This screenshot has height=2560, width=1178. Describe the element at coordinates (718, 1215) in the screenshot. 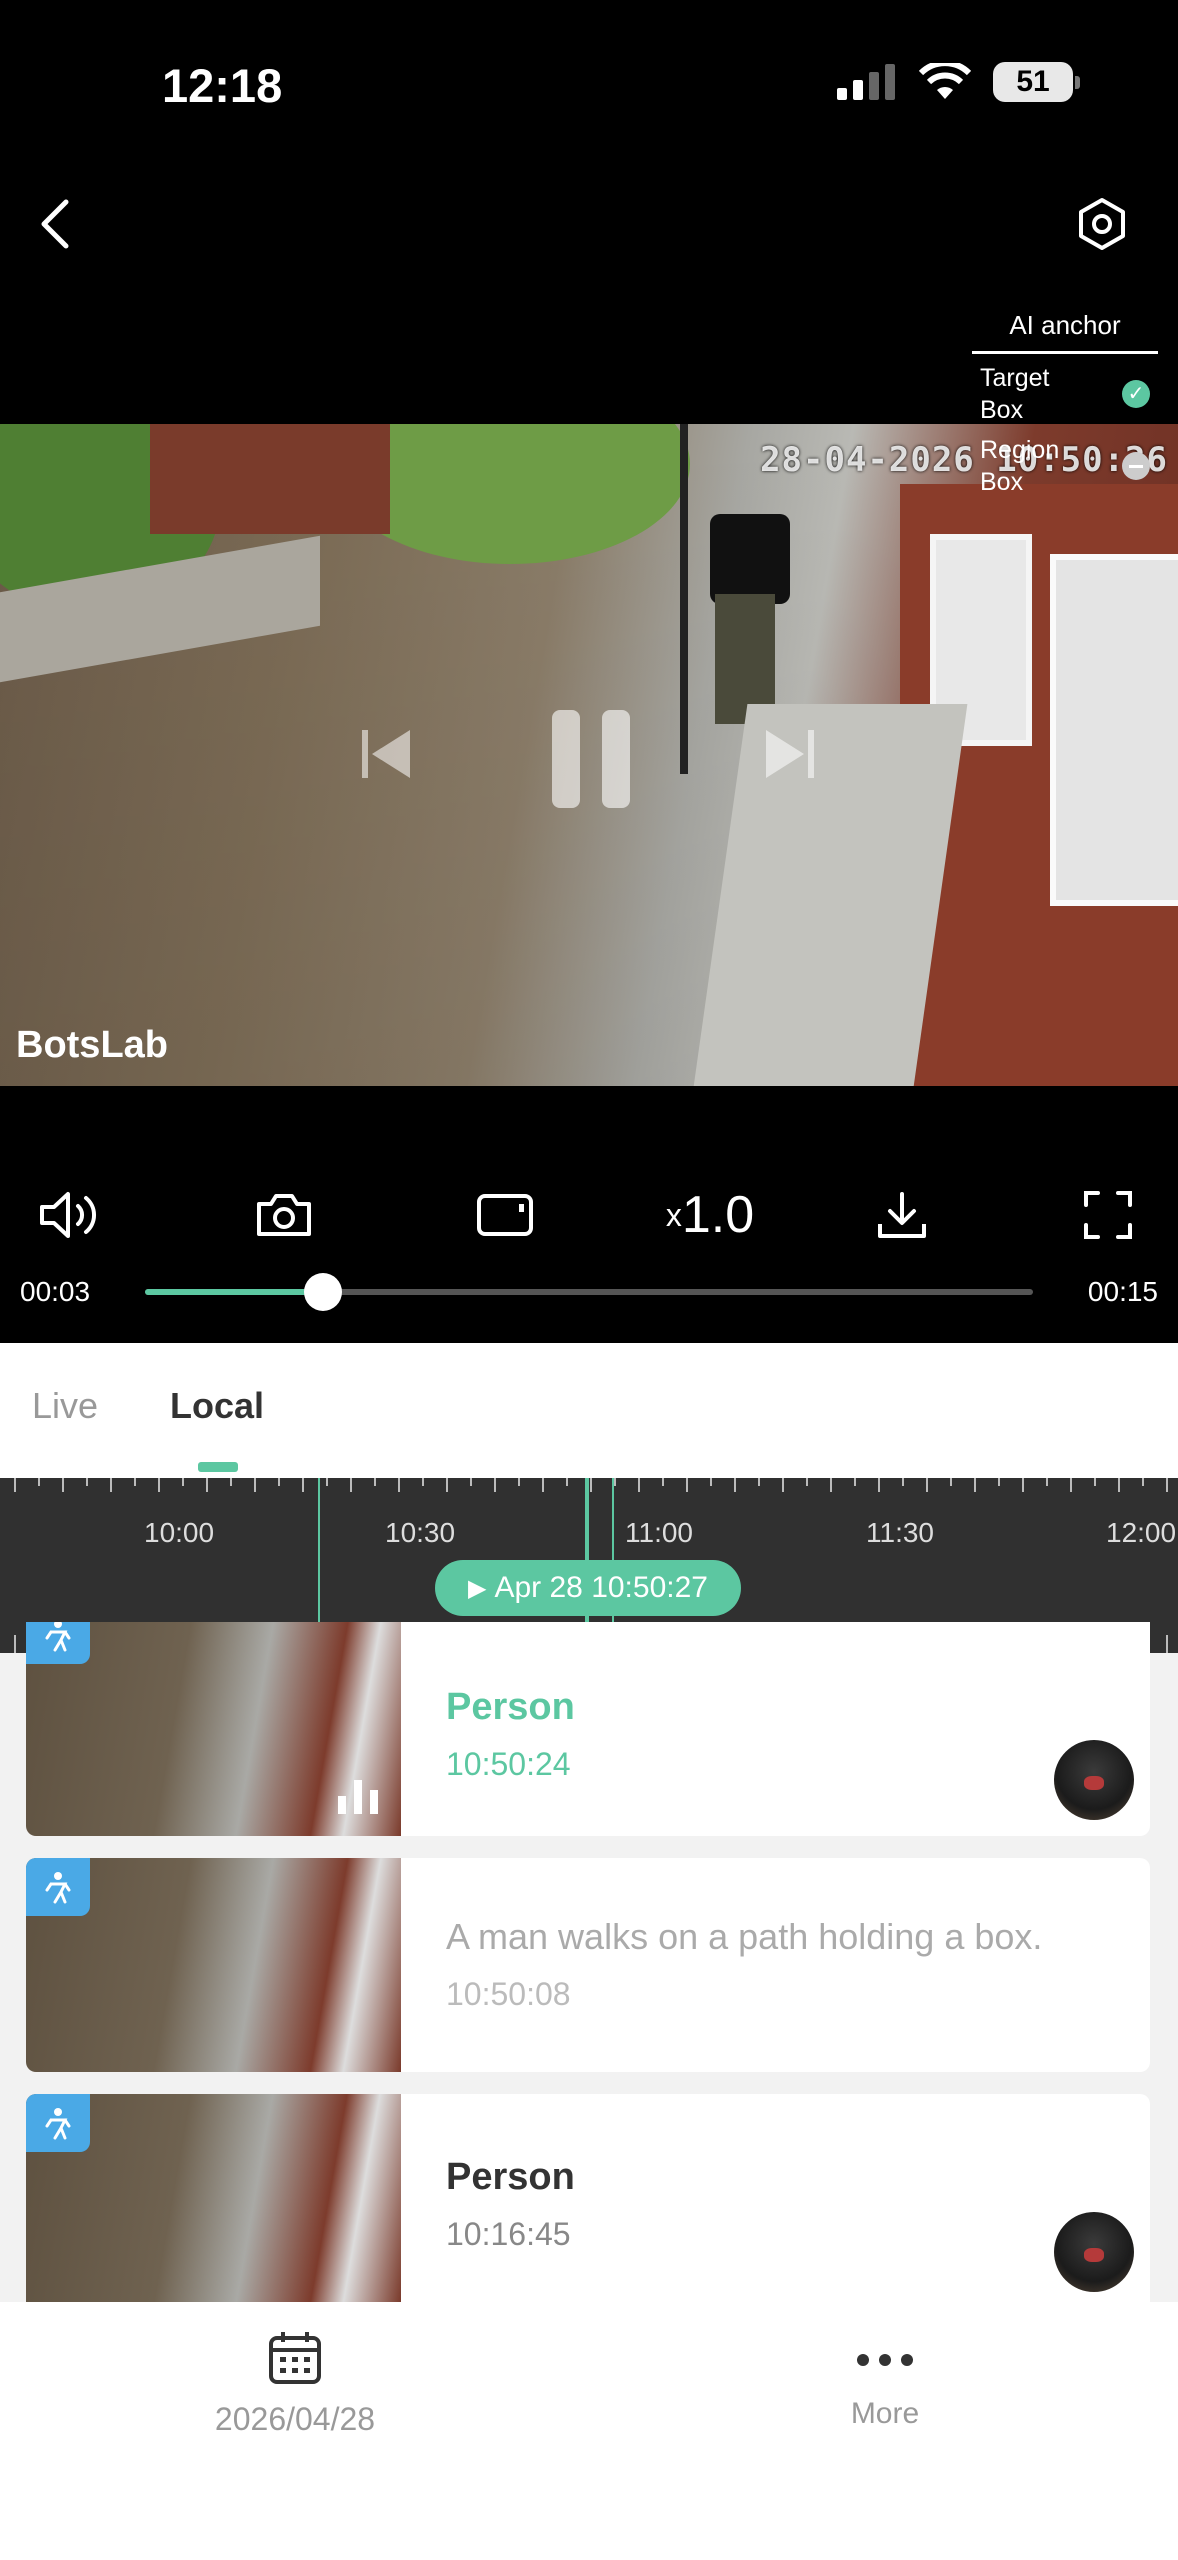

I see `speed-value: 1.0` at that location.